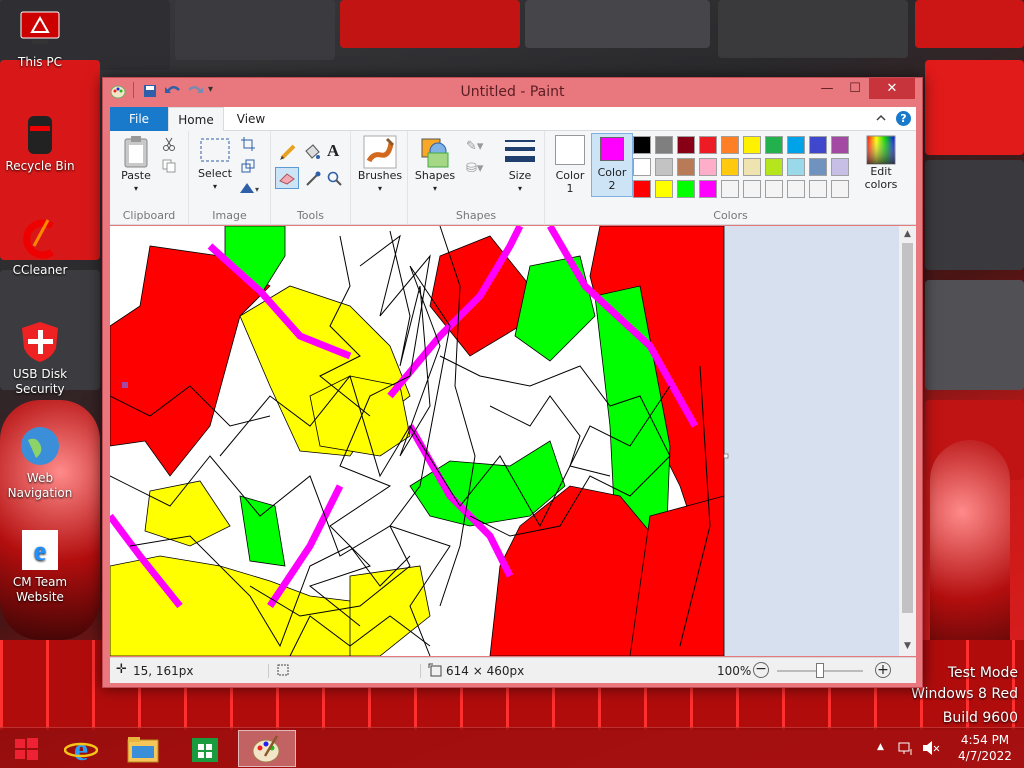  What do you see at coordinates (881, 163) in the screenshot?
I see `edit-colors-button: Edit colors` at bounding box center [881, 163].